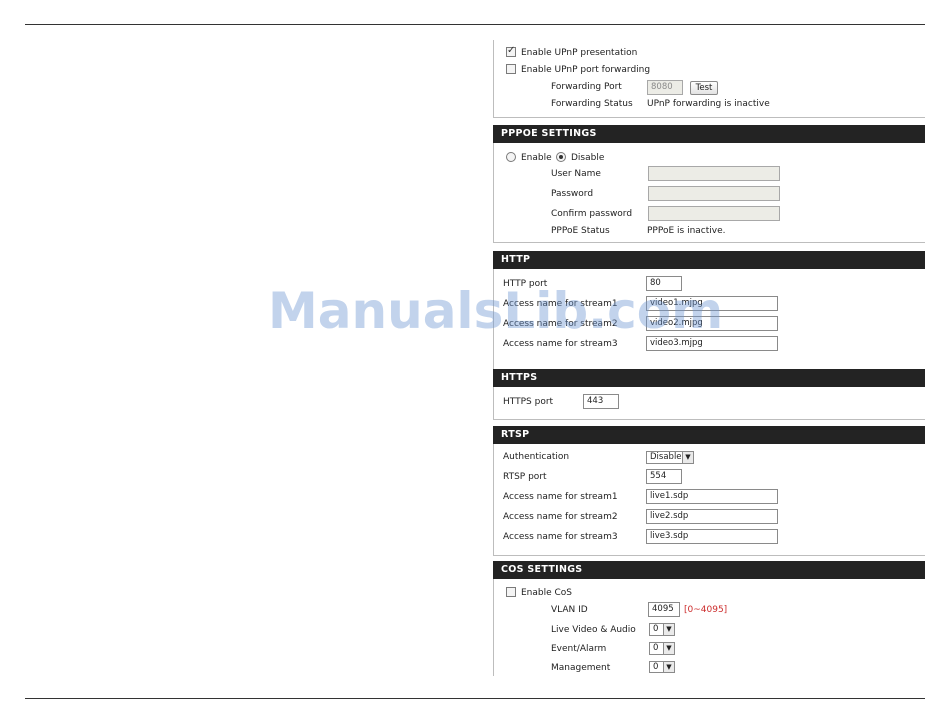  Describe the element at coordinates (709, 394) in the screenshot. I see `https-panel: HTTPS HTTPS port 443` at that location.